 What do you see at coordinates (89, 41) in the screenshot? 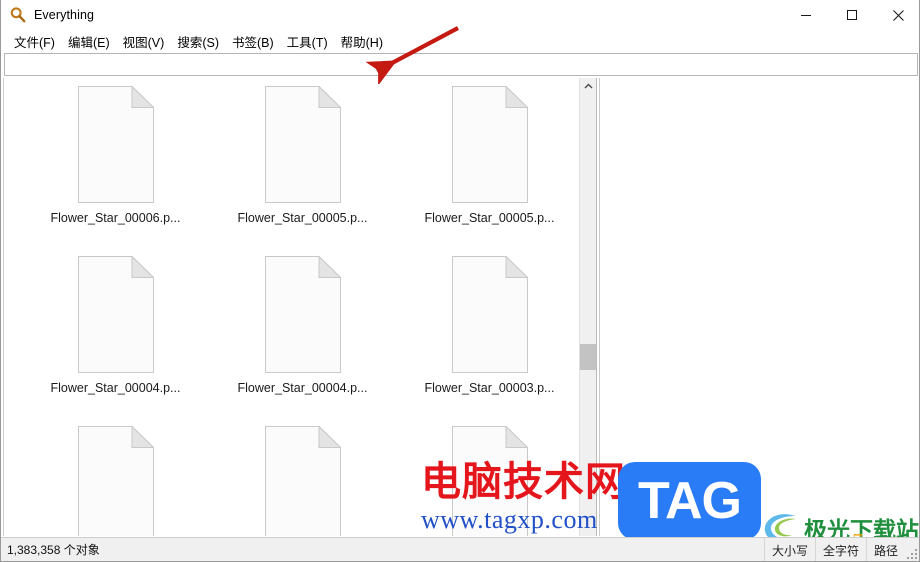
I see `menu-edit: 编辑(E)` at bounding box center [89, 41].